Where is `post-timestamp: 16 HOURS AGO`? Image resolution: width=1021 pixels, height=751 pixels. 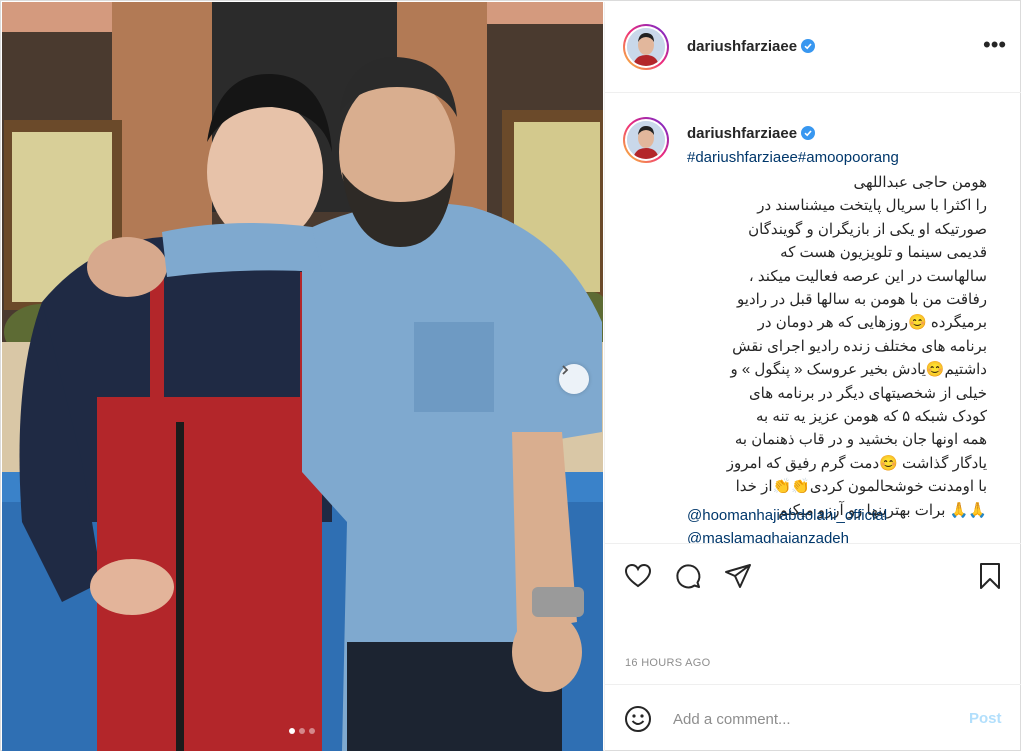 post-timestamp: 16 HOURS AGO is located at coordinates (668, 663).